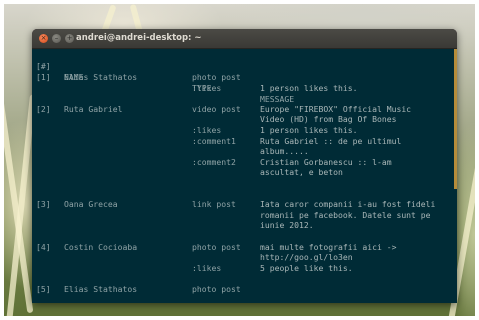  I want to click on row-index: [2], so click(43, 108).